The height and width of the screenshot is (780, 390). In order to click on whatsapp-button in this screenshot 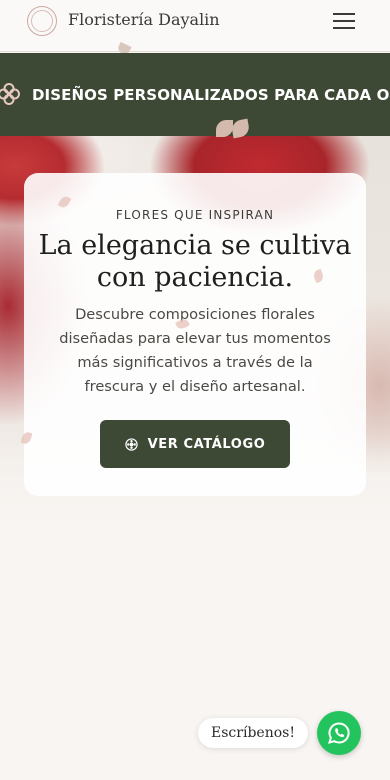, I will do `click(339, 733)`.